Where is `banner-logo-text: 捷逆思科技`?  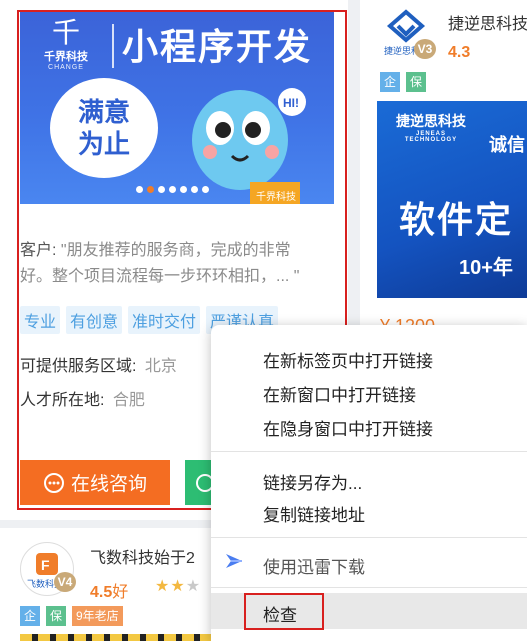
banner-logo-text: 捷逆思科技 is located at coordinates (431, 121).